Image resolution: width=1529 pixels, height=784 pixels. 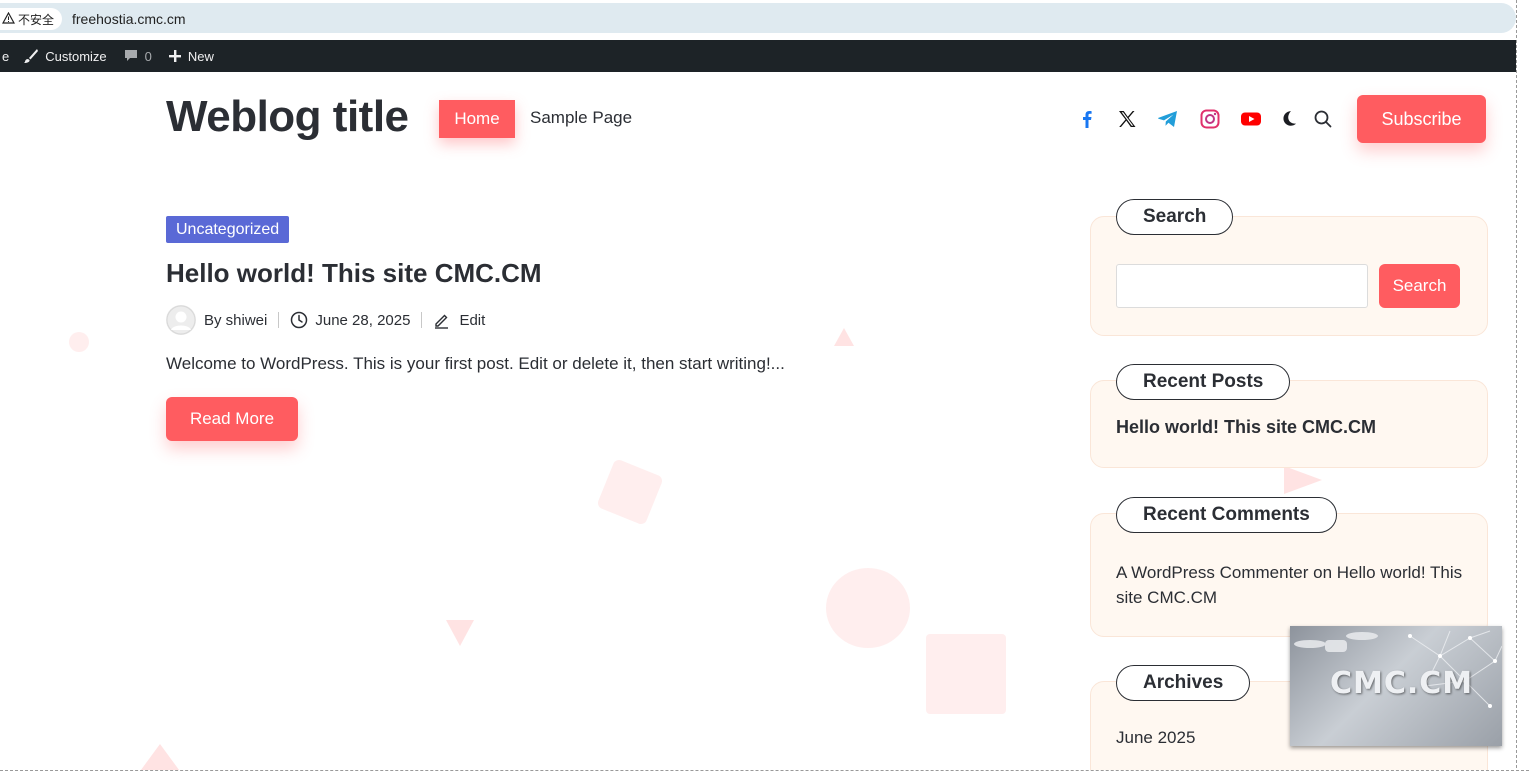 I want to click on instagram-icon, so click(x=1210, y=119).